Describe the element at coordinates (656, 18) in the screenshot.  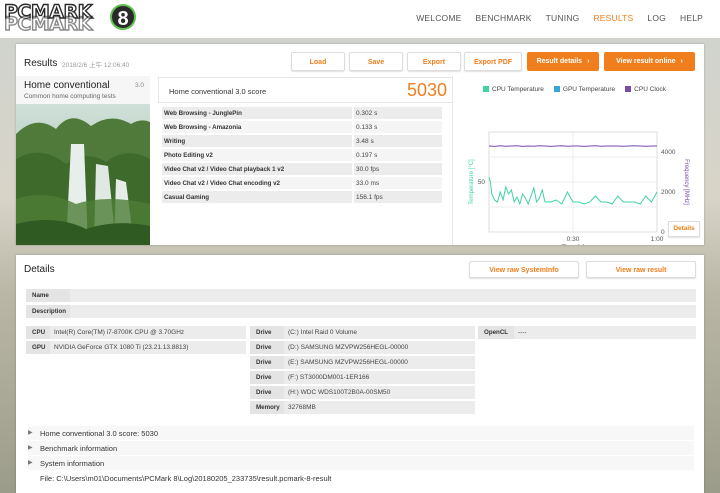
I see `nav-log: LOG` at that location.